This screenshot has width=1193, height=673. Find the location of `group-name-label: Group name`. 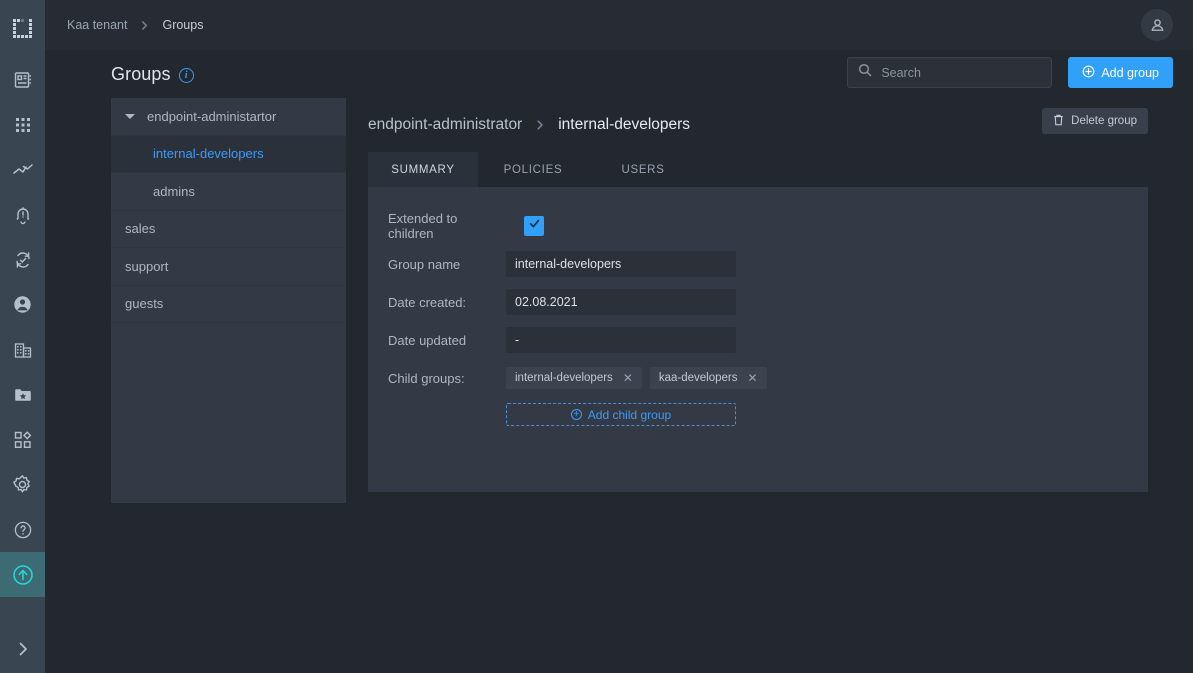

group-name-label: Group name is located at coordinates (424, 264).